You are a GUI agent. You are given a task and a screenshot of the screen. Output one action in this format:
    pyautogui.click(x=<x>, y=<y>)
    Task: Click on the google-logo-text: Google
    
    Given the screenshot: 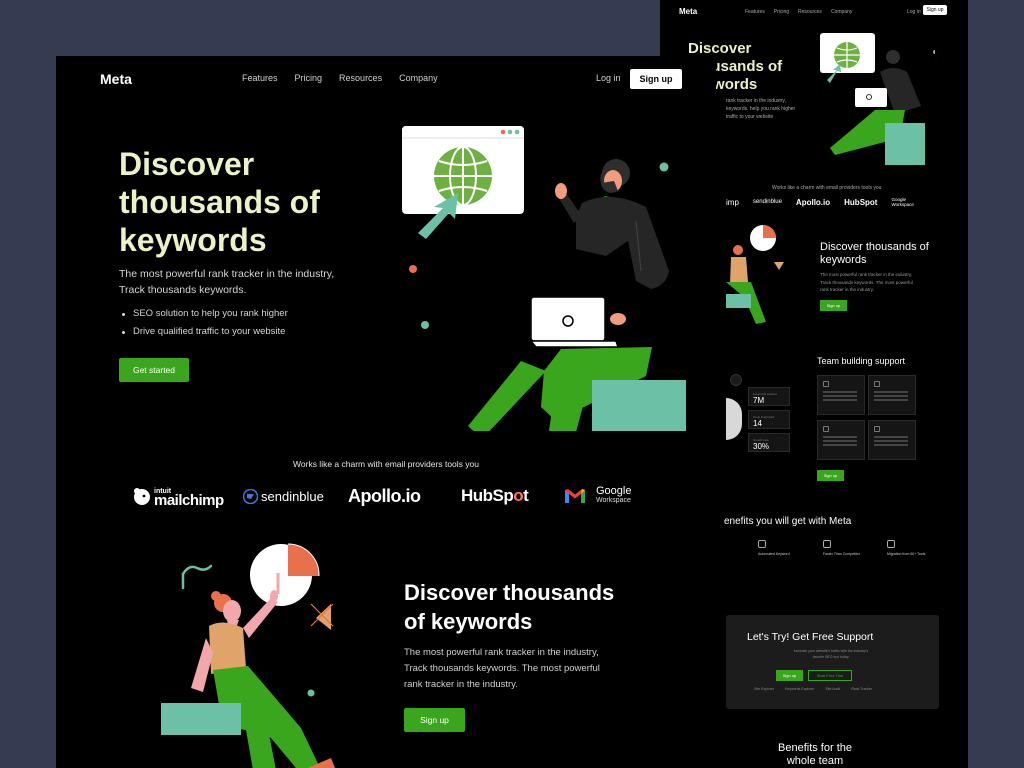 What is the action you would take?
    pyautogui.click(x=614, y=491)
    